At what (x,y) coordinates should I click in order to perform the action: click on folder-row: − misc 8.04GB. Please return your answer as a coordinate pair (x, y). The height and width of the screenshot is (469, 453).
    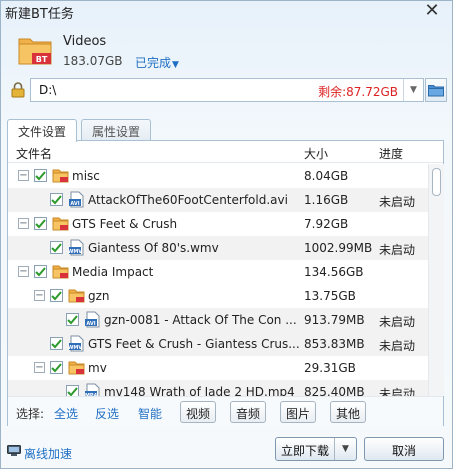
    Looking at the image, I should click on (218, 176).